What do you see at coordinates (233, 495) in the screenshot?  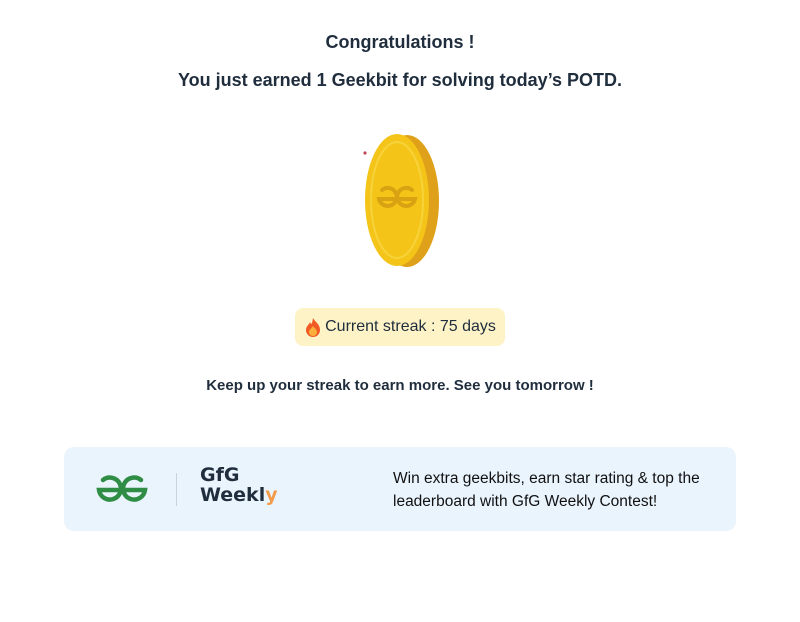 I see `weekly-logo-line2-main: Weekl` at bounding box center [233, 495].